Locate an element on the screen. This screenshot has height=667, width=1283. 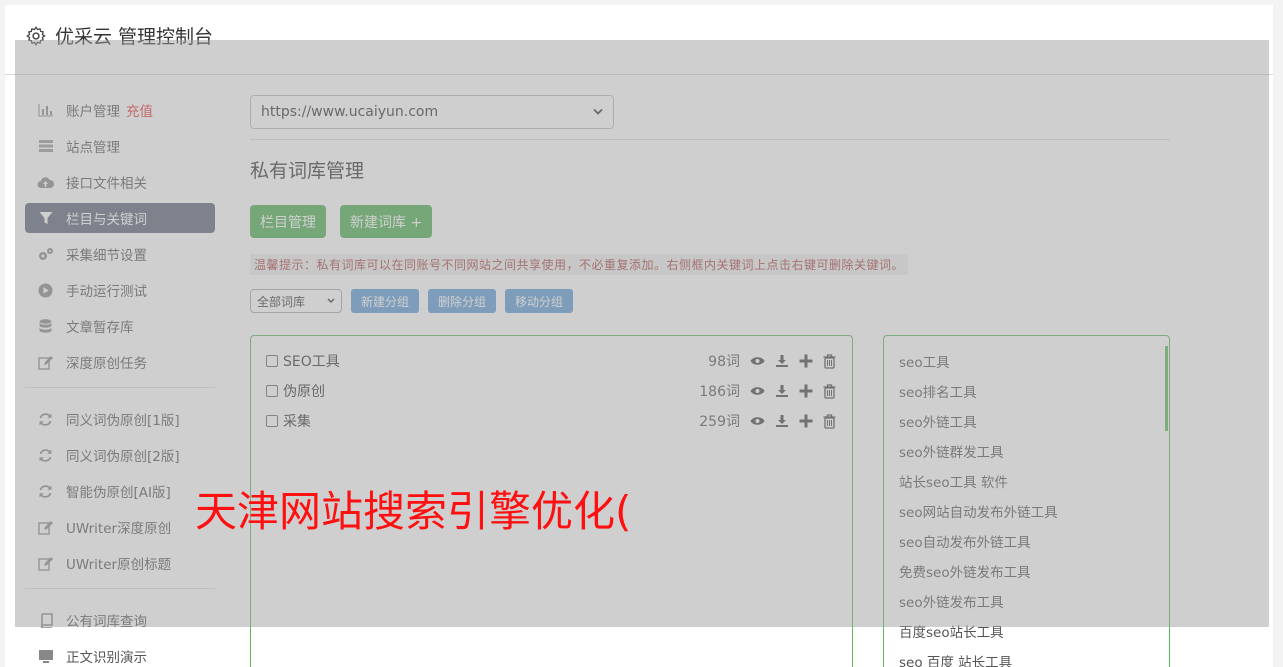
filter-icon is located at coordinates (45, 218).